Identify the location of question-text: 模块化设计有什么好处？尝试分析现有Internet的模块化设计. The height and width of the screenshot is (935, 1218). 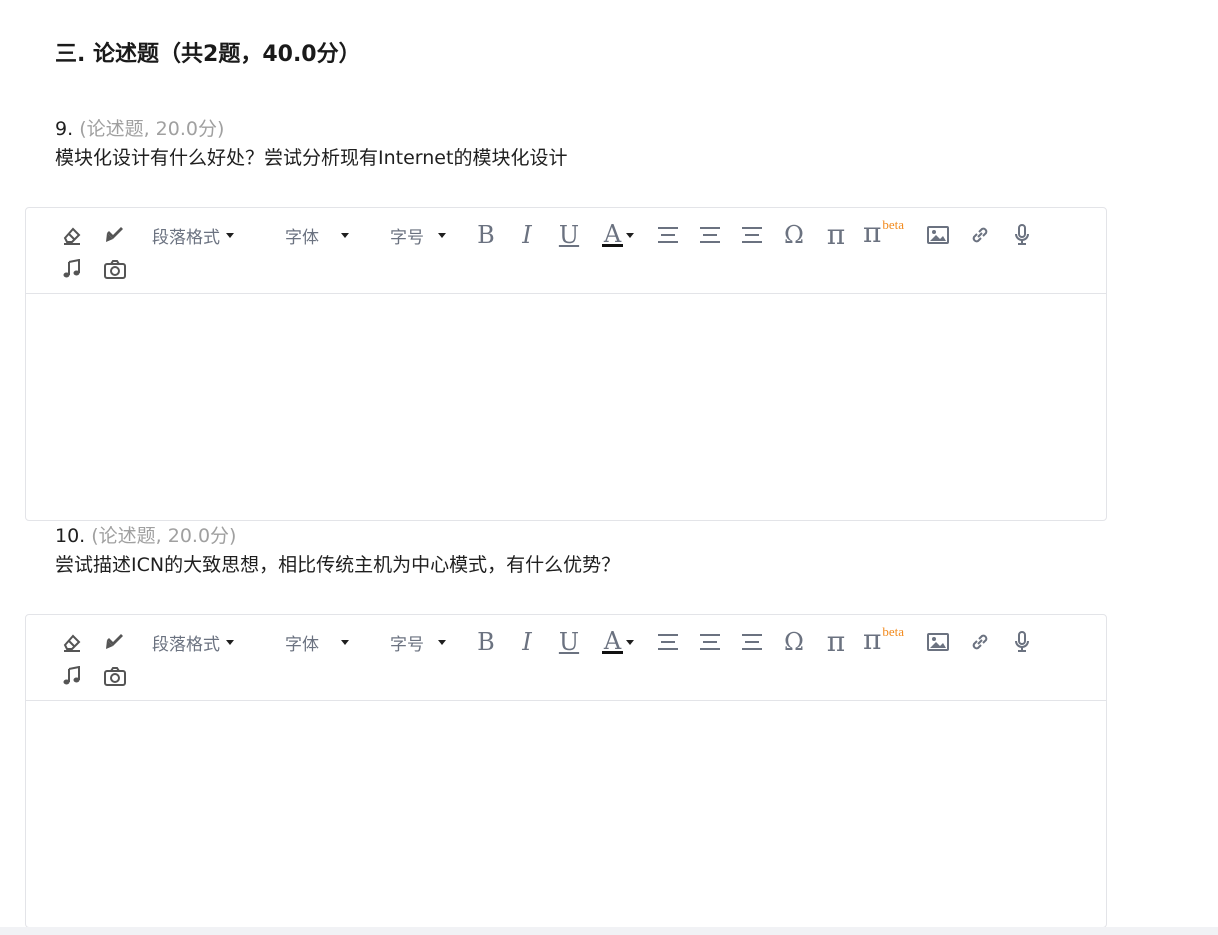
(311, 158).